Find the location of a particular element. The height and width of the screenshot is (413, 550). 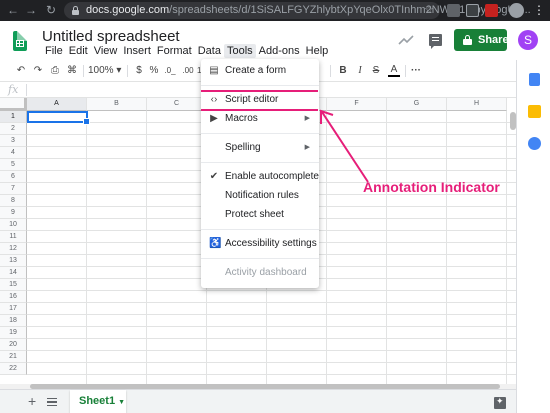

text-color-button: A is located at coordinates (394, 70).